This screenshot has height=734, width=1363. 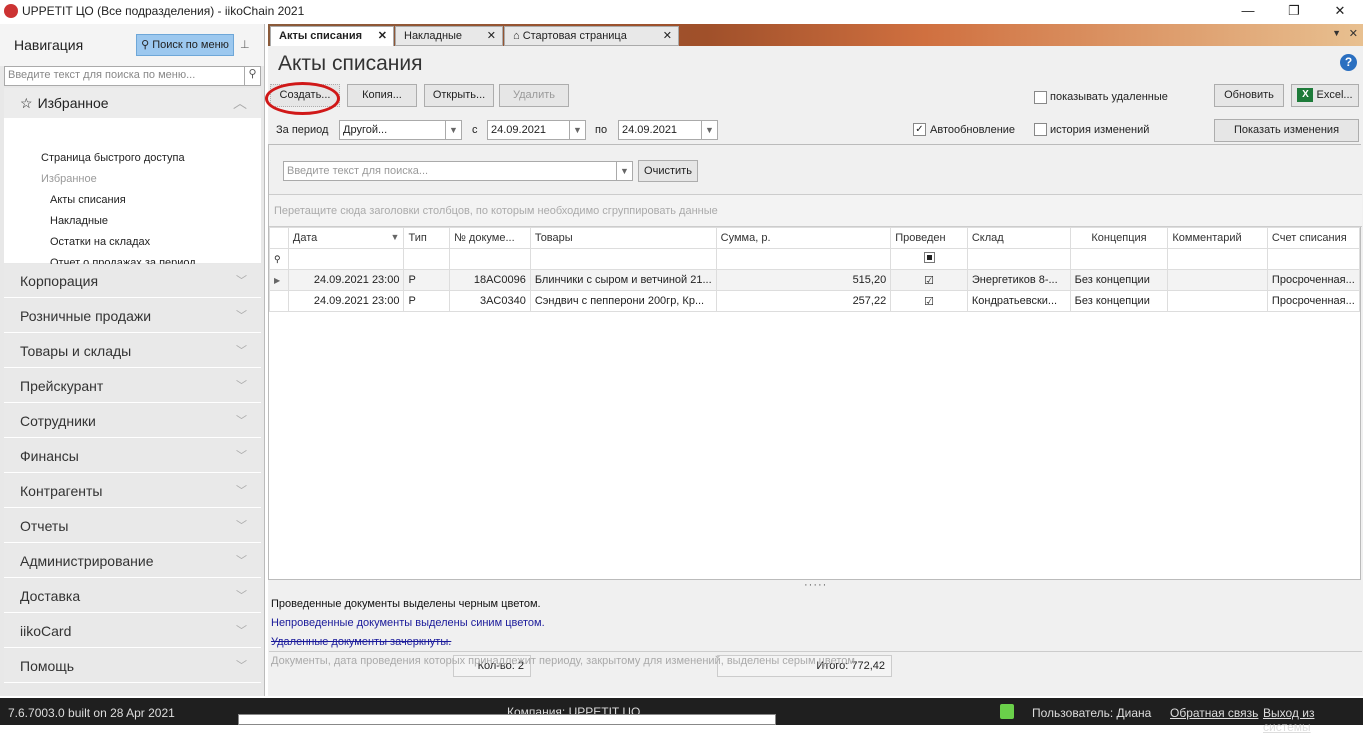 What do you see at coordinates (623, 238) in the screenshot?
I see `column-header-goods: Товары` at bounding box center [623, 238].